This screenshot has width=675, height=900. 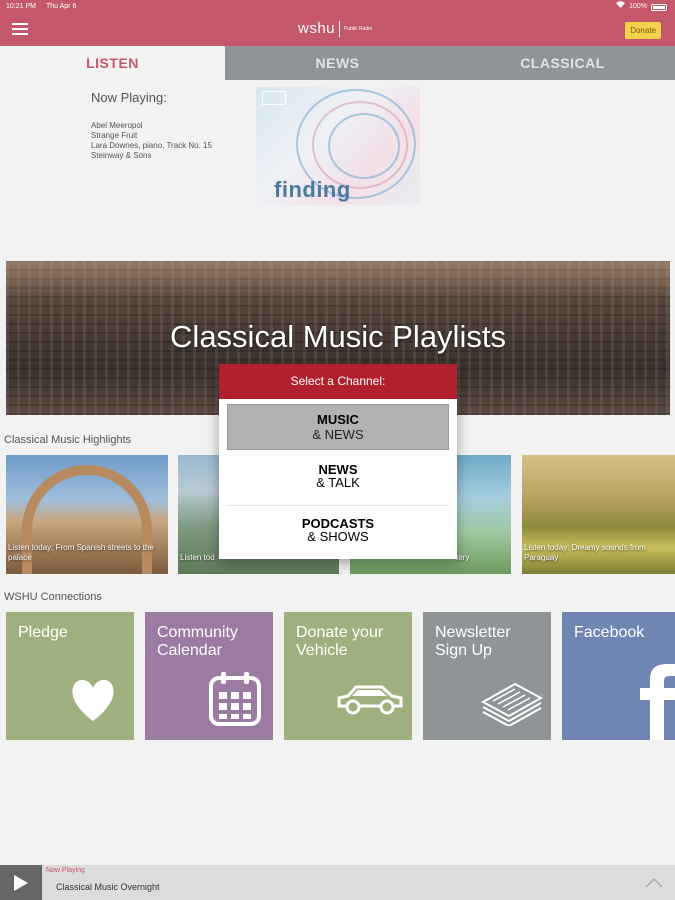 I want to click on battery-percent: 100%, so click(x=638, y=6).